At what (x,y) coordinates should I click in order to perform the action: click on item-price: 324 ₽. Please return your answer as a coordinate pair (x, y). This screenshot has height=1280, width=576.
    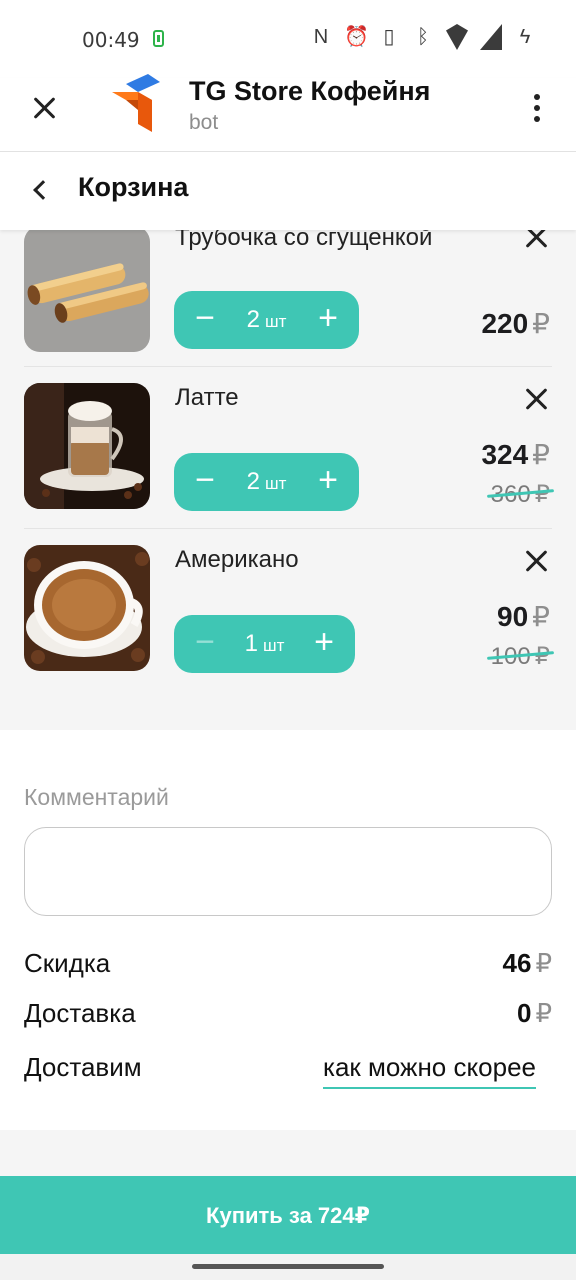
    Looking at the image, I should click on (515, 454).